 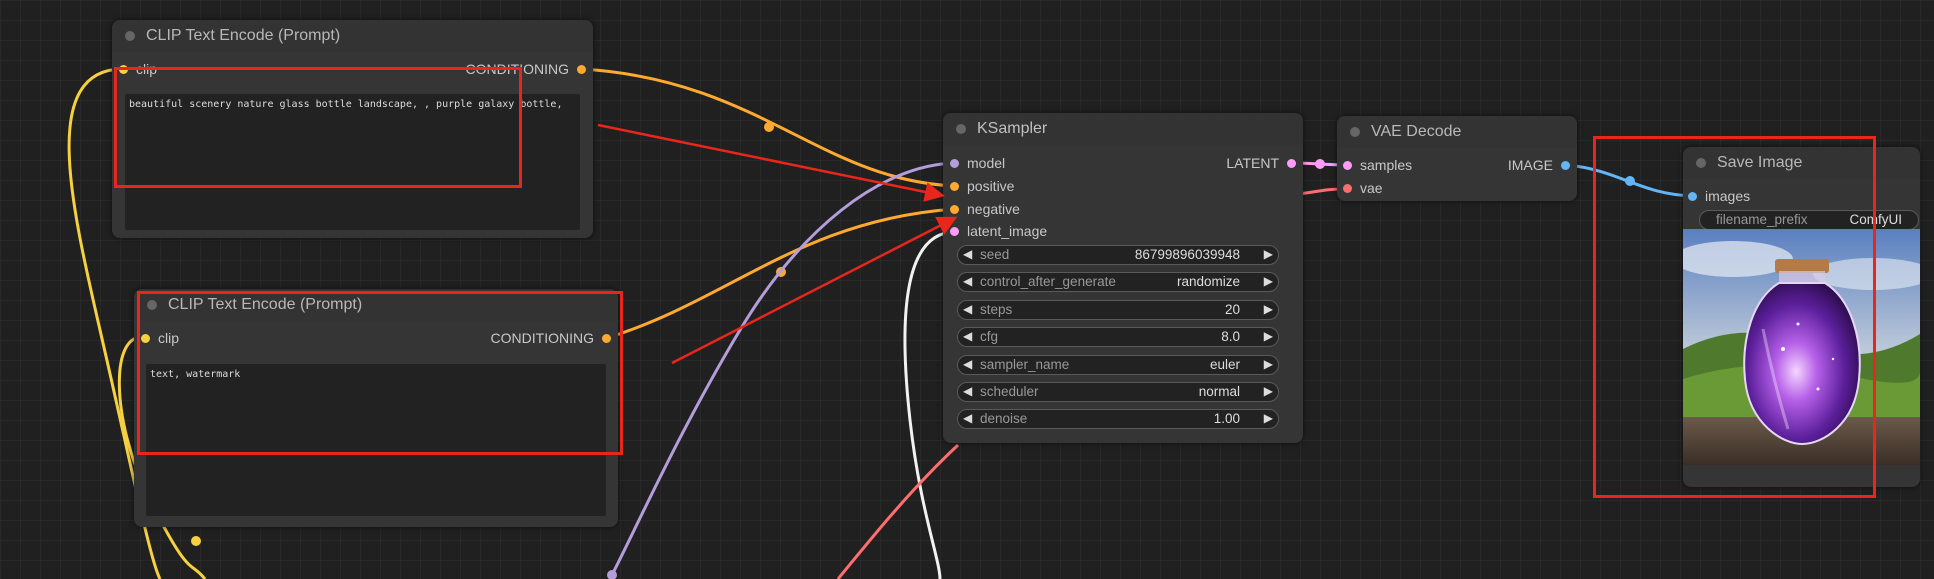 What do you see at coordinates (352, 36) in the screenshot?
I see `node-header: CLIP Text Encode (Prompt)` at bounding box center [352, 36].